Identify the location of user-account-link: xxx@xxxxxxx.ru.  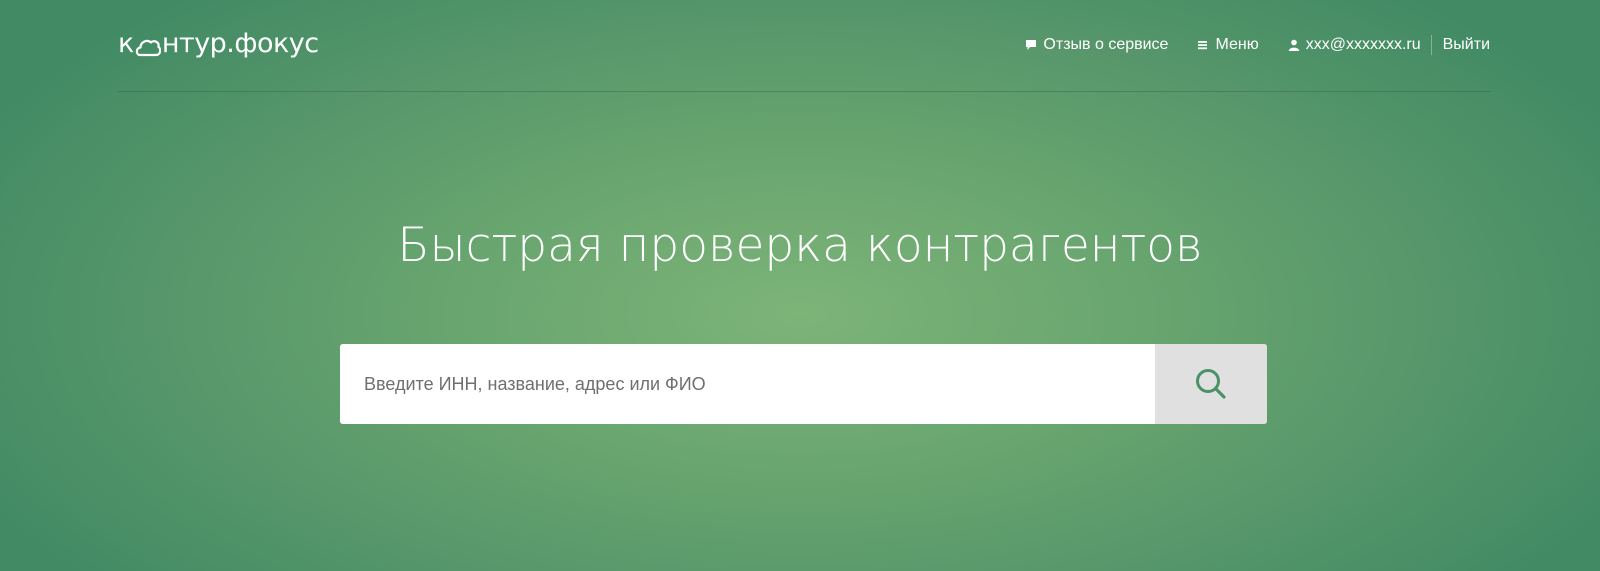
(1354, 45).